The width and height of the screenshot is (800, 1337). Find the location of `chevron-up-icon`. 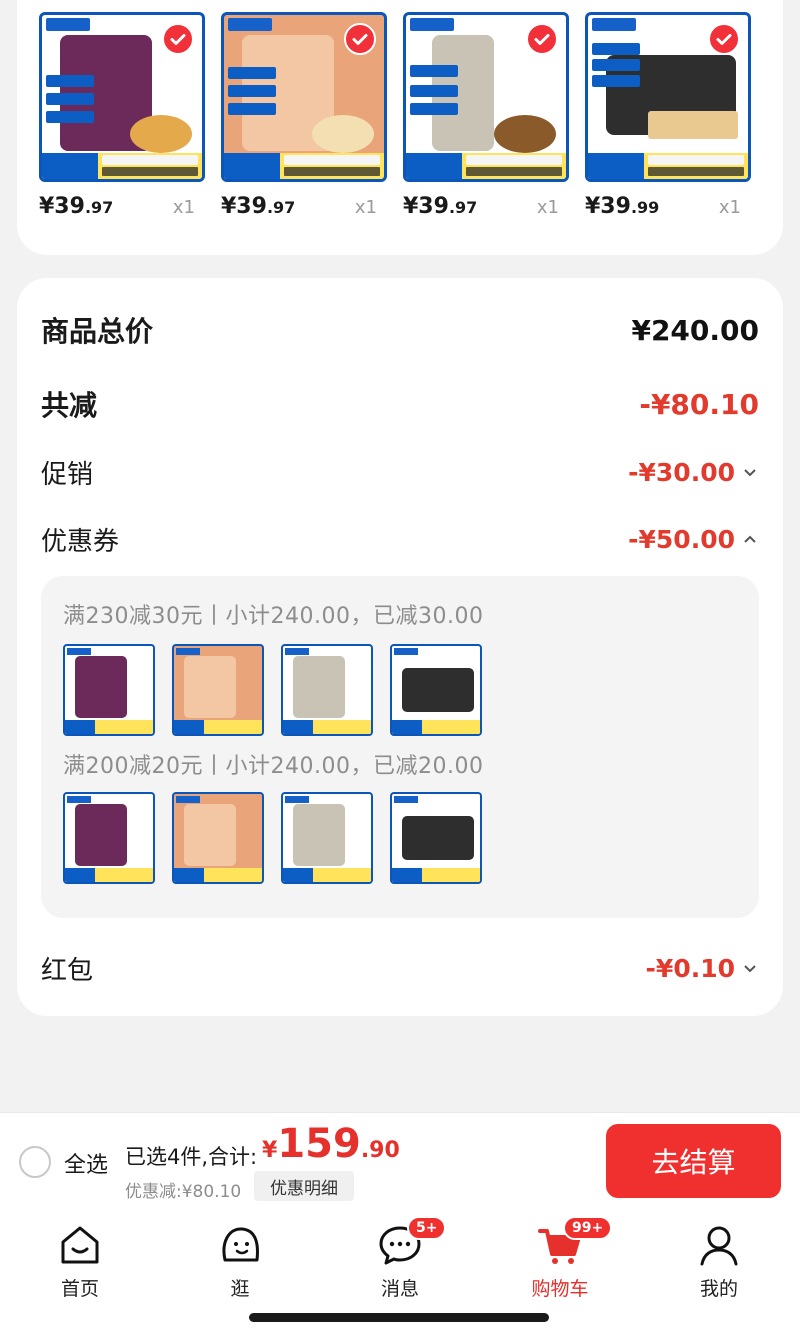

chevron-up-icon is located at coordinates (750, 539).